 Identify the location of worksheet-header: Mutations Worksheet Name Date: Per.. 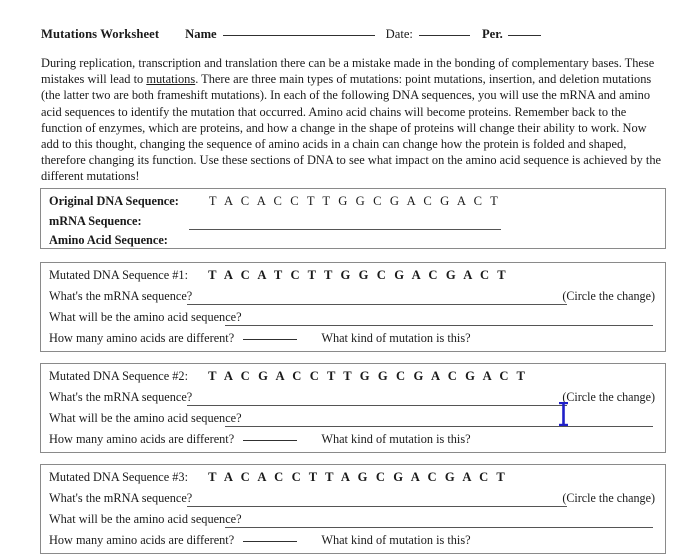
(353, 37).